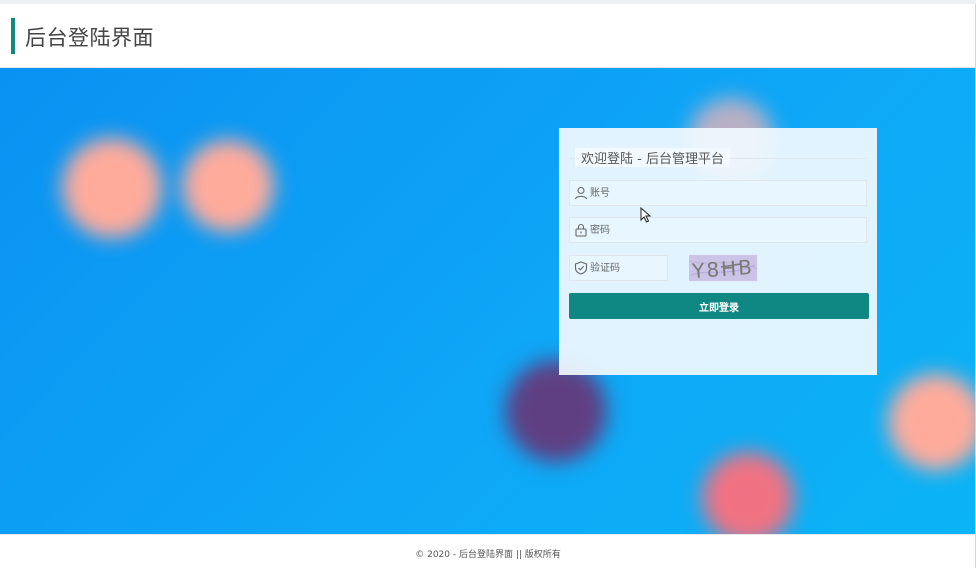  Describe the element at coordinates (488, 555) in the screenshot. I see `copyright-text: © 2020 - 后台登陆界面 || 版权所有` at that location.